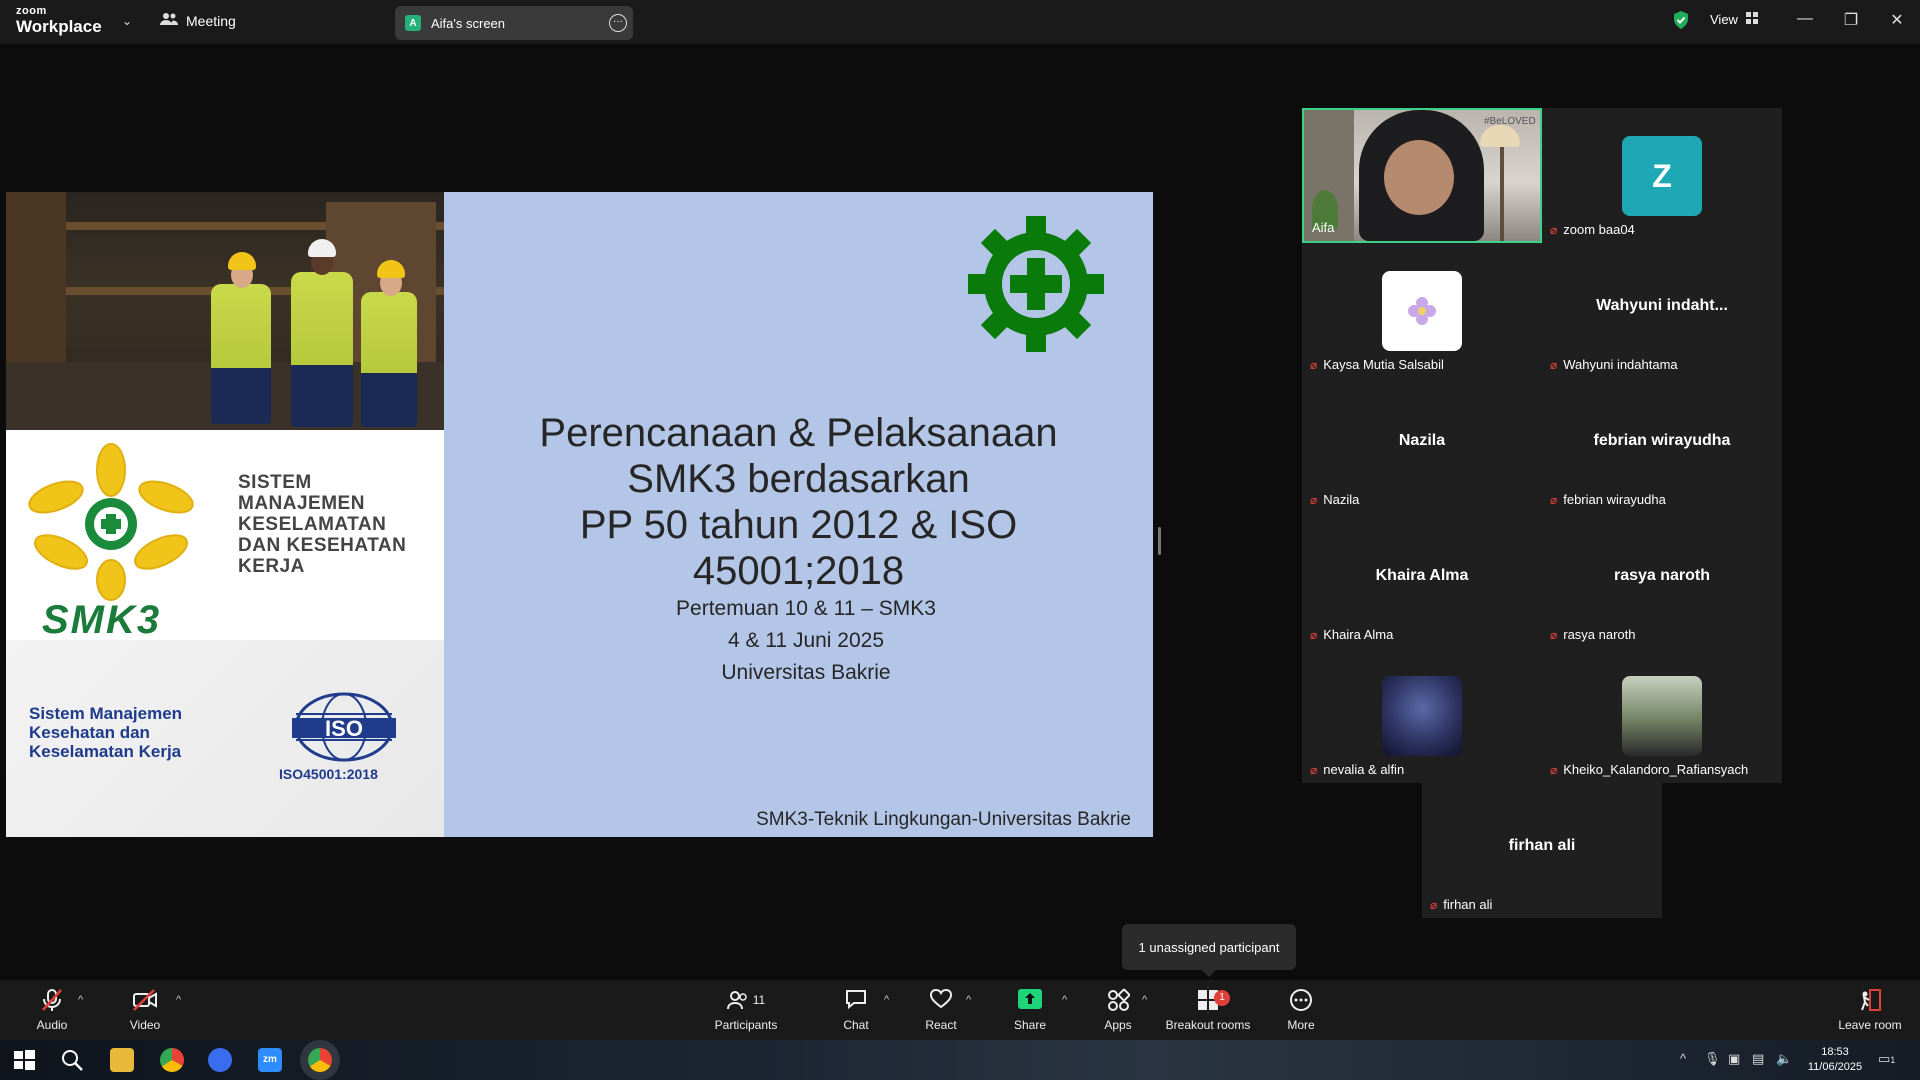 The height and width of the screenshot is (1080, 1920). Describe the element at coordinates (856, 1010) in the screenshot. I see `chat-button: Chat` at that location.